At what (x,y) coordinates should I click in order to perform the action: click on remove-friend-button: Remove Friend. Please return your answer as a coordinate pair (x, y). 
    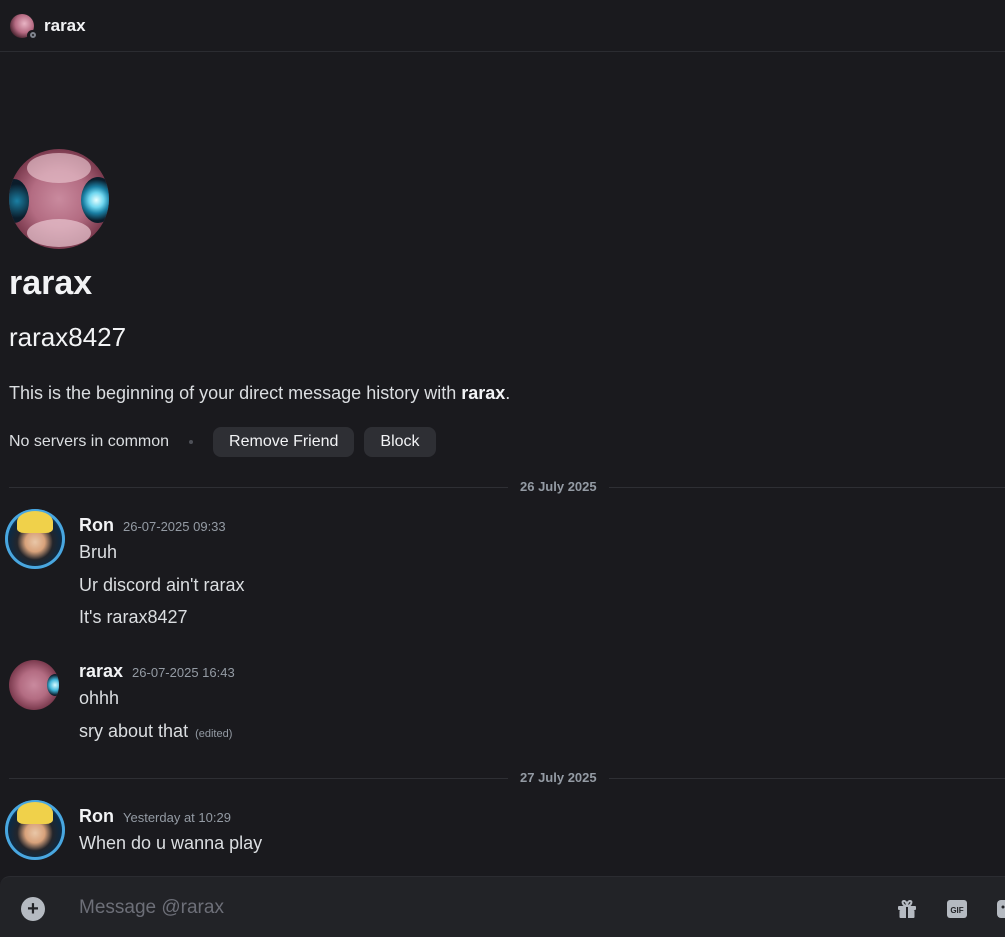
    Looking at the image, I should click on (284, 442).